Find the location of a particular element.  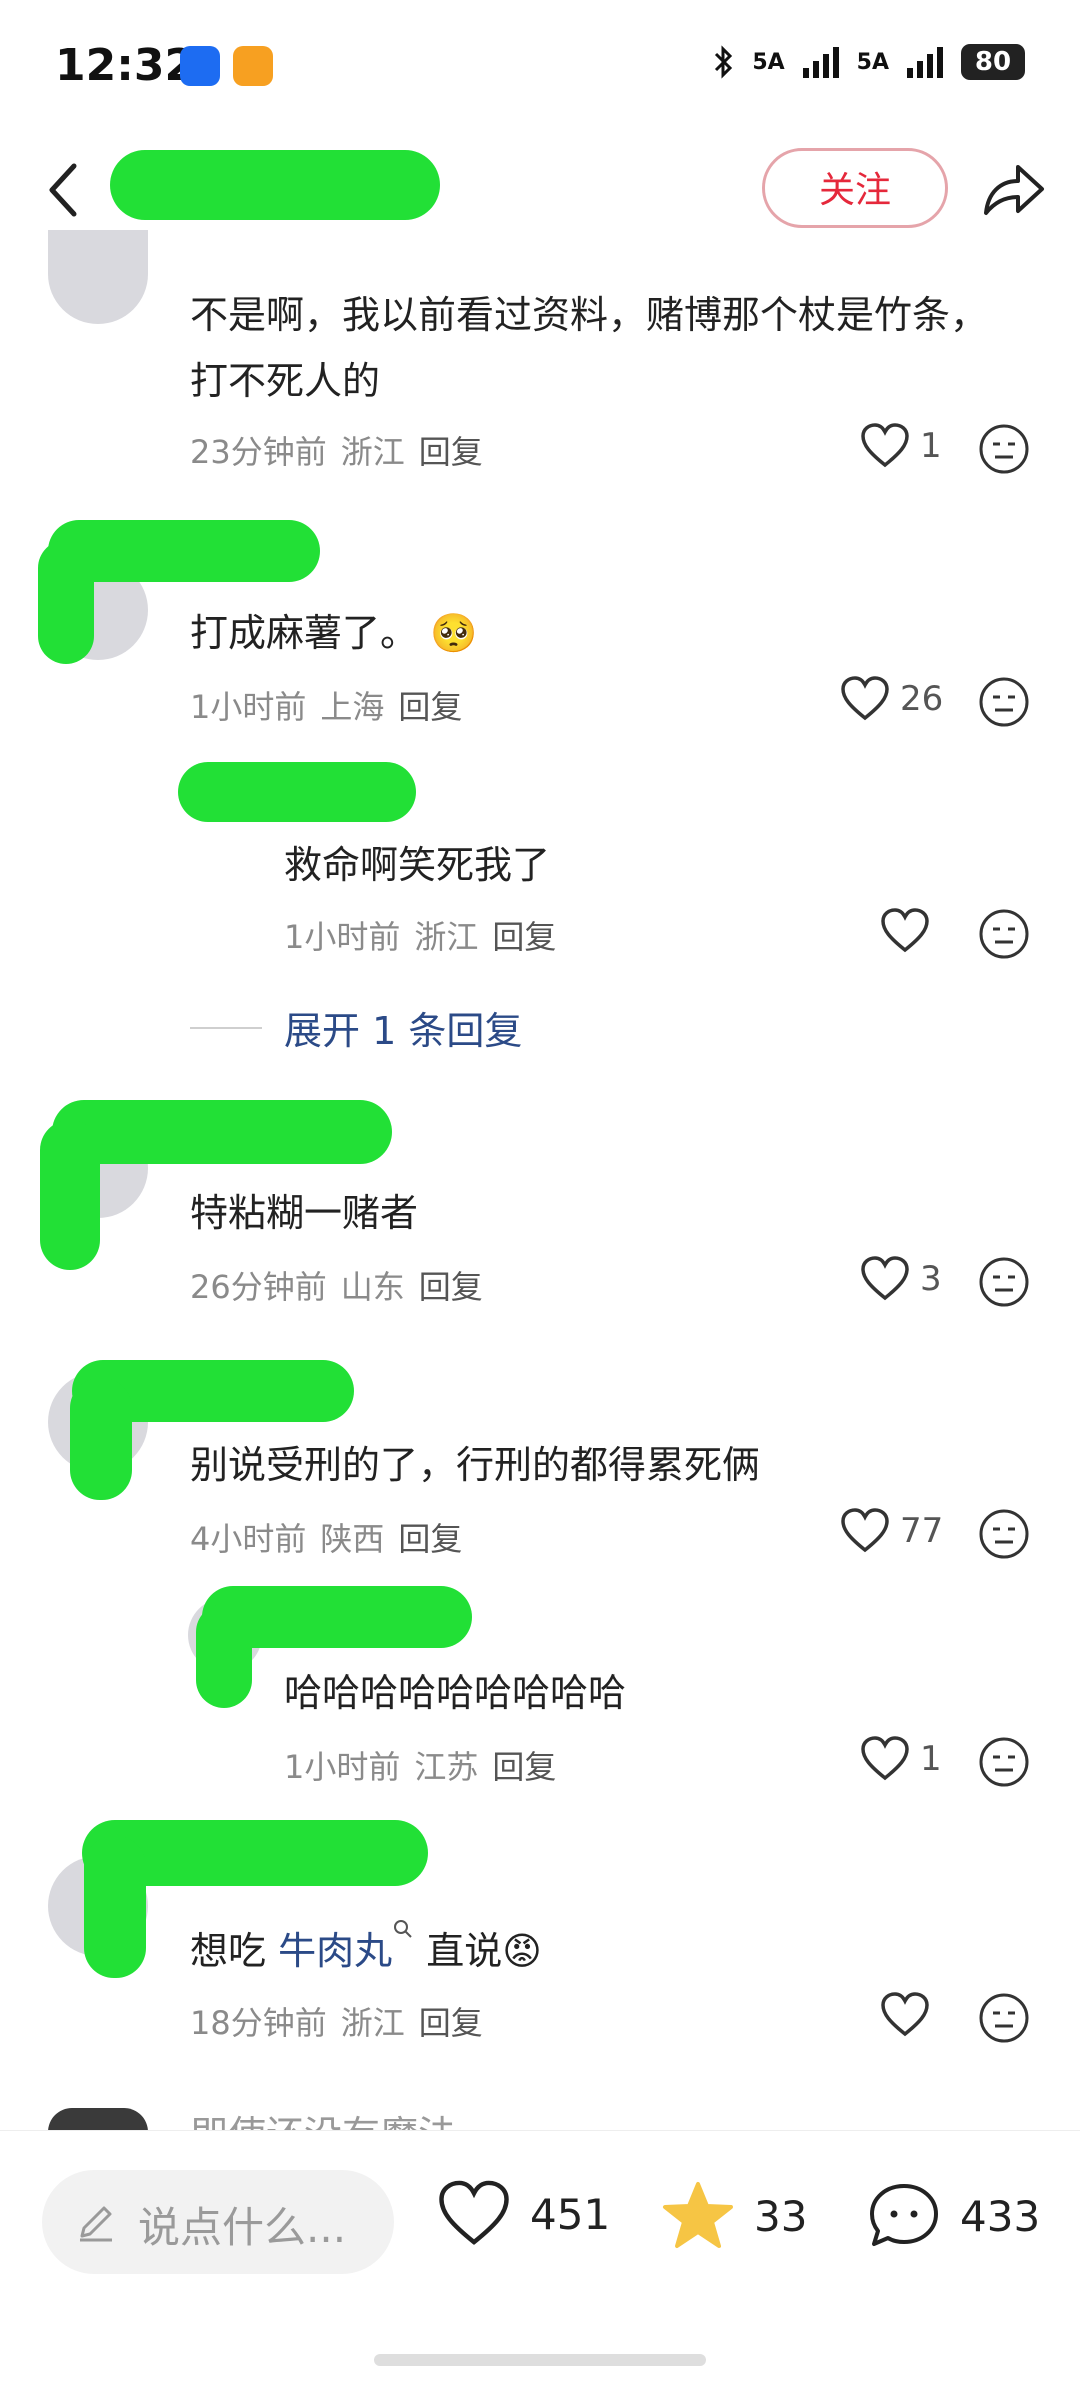

favorite-button: 33 is located at coordinates (733, 2216).